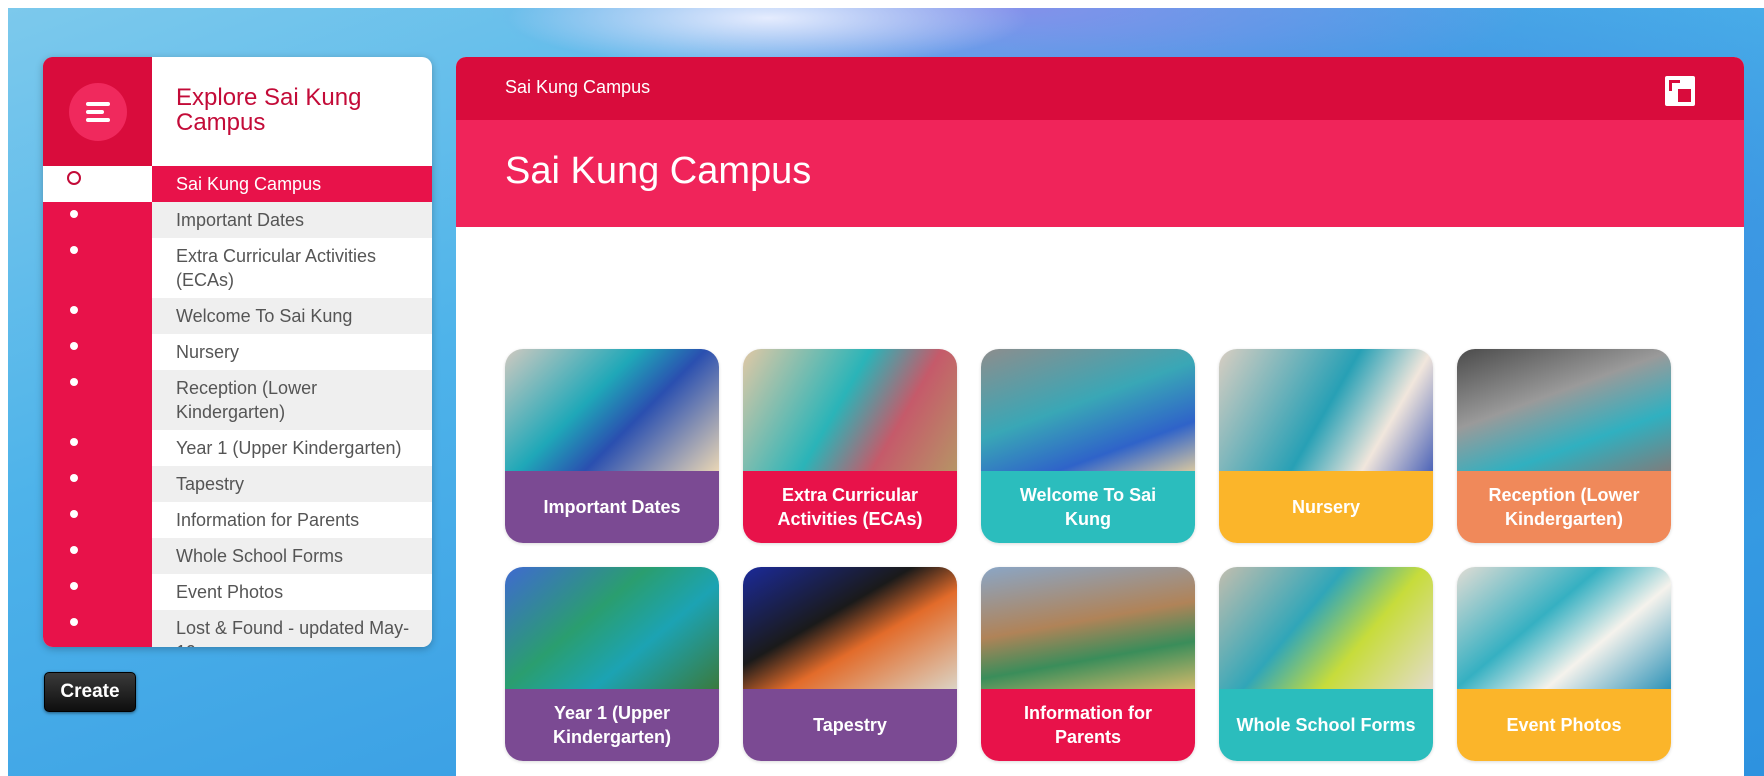 The image size is (1764, 776). What do you see at coordinates (1684, 95) in the screenshot?
I see `expand-square` at bounding box center [1684, 95].